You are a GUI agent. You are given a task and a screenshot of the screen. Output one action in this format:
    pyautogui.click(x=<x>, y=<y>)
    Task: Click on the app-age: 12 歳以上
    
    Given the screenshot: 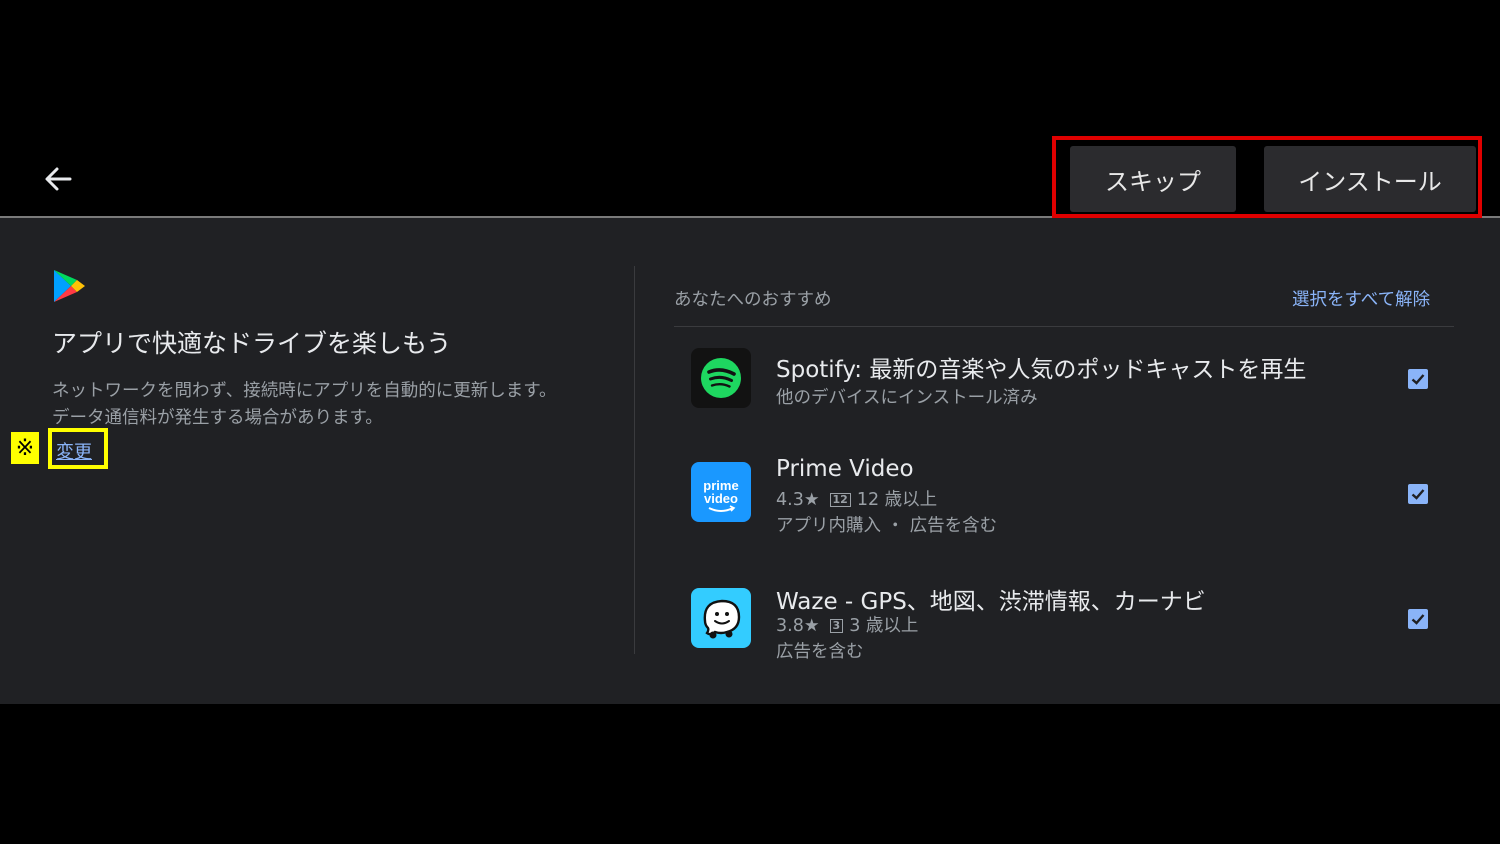 What is the action you would take?
    pyautogui.click(x=897, y=500)
    